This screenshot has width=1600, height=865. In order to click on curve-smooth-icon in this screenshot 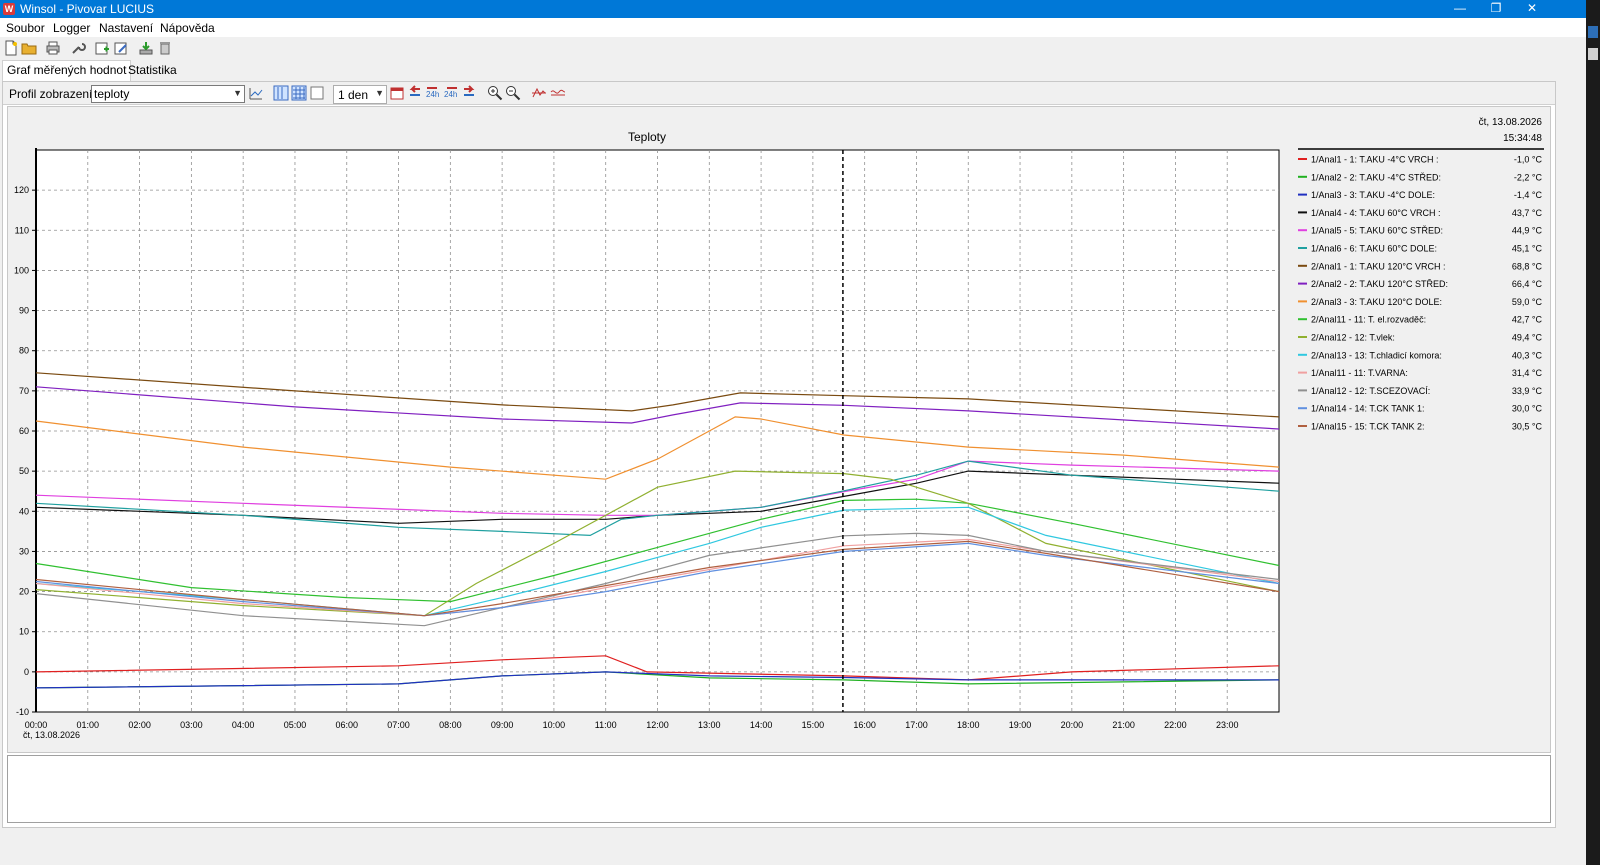, I will do `click(558, 93)`.